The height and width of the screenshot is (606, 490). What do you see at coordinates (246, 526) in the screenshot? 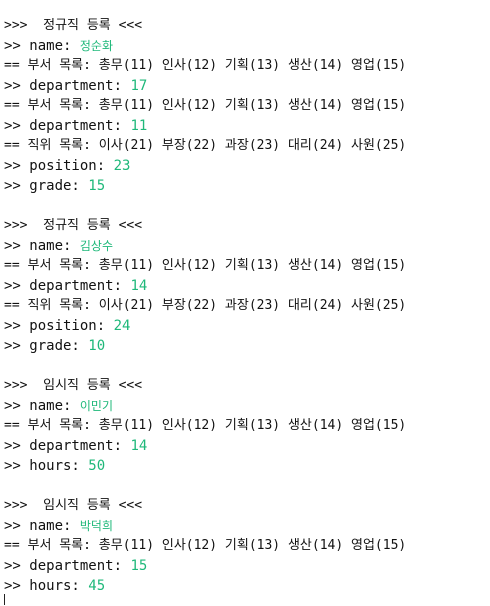
I see `input-line: >> name: 박덕희` at bounding box center [246, 526].